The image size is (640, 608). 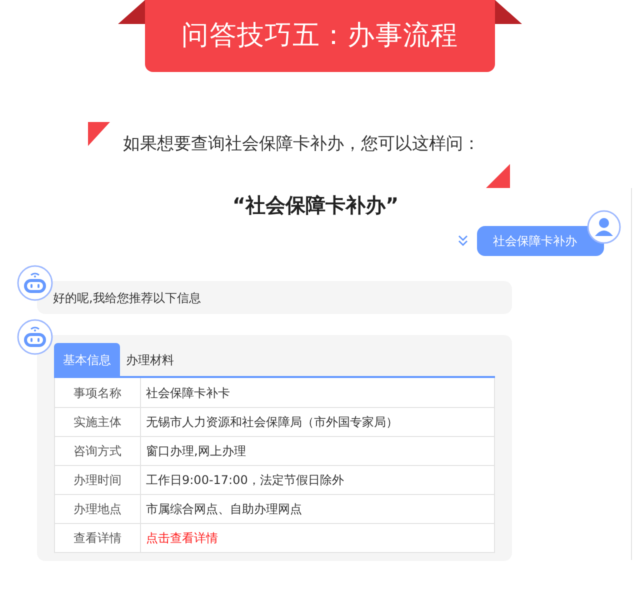 What do you see at coordinates (182, 538) in the screenshot?
I see `details-link: 点击查看详情` at bounding box center [182, 538].